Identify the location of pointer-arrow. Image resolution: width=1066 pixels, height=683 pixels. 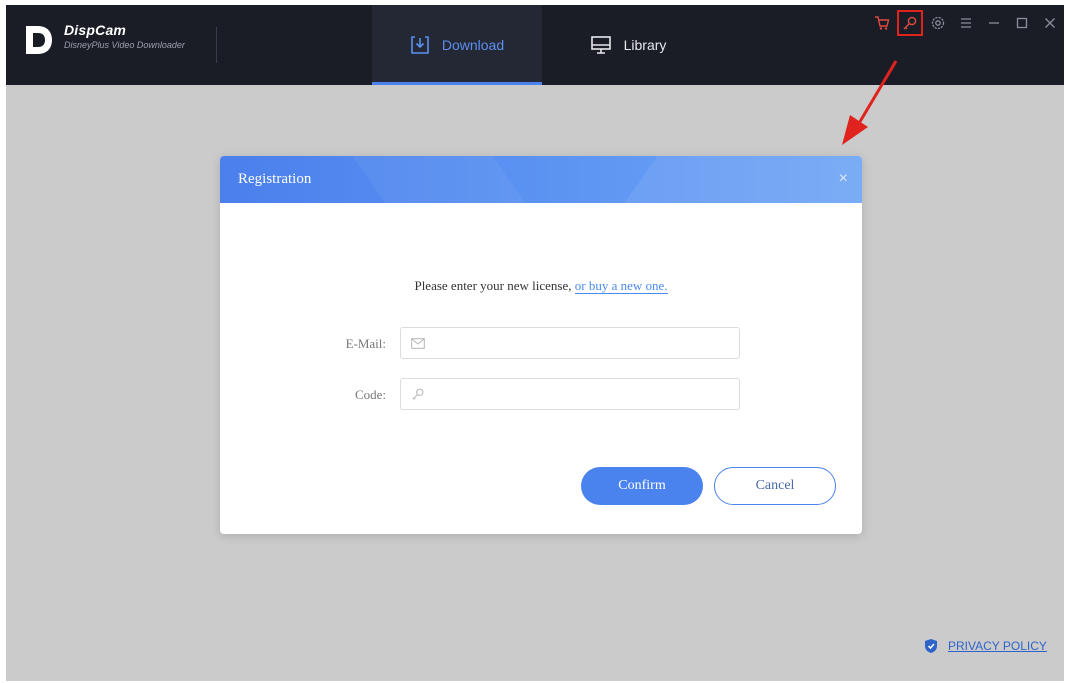
(870, 102).